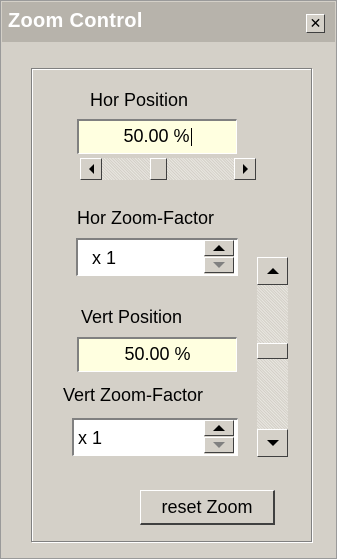 Image resolution: width=337 pixels, height=559 pixels. I want to click on scroll-down-button, so click(272, 443).